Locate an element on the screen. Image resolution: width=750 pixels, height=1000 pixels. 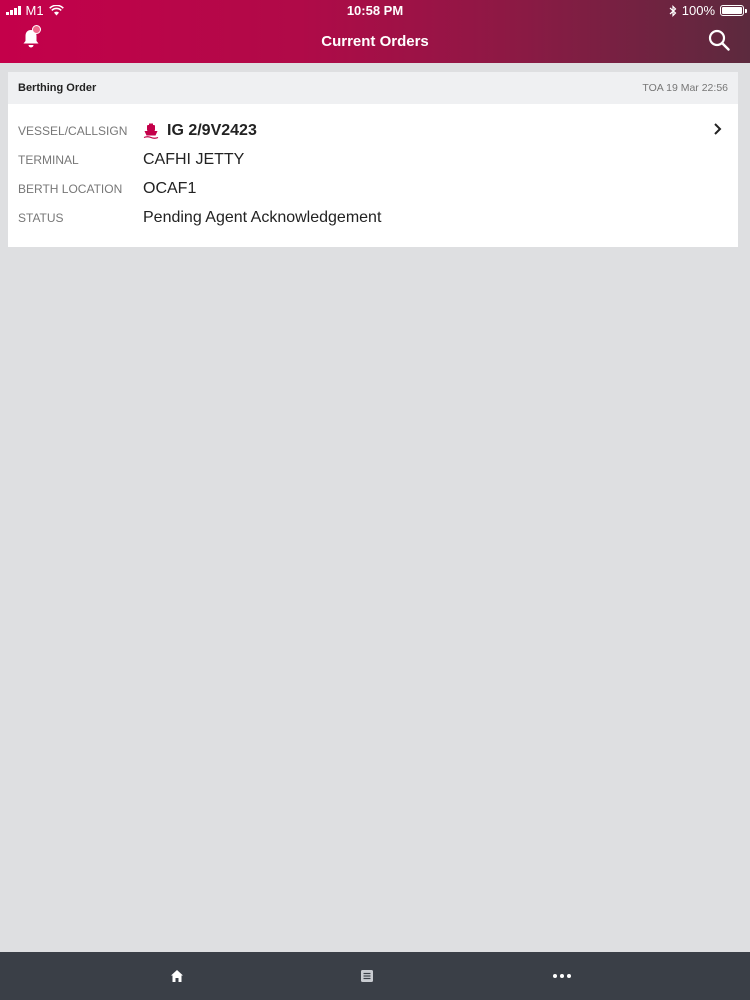
more-icon is located at coordinates (562, 976).